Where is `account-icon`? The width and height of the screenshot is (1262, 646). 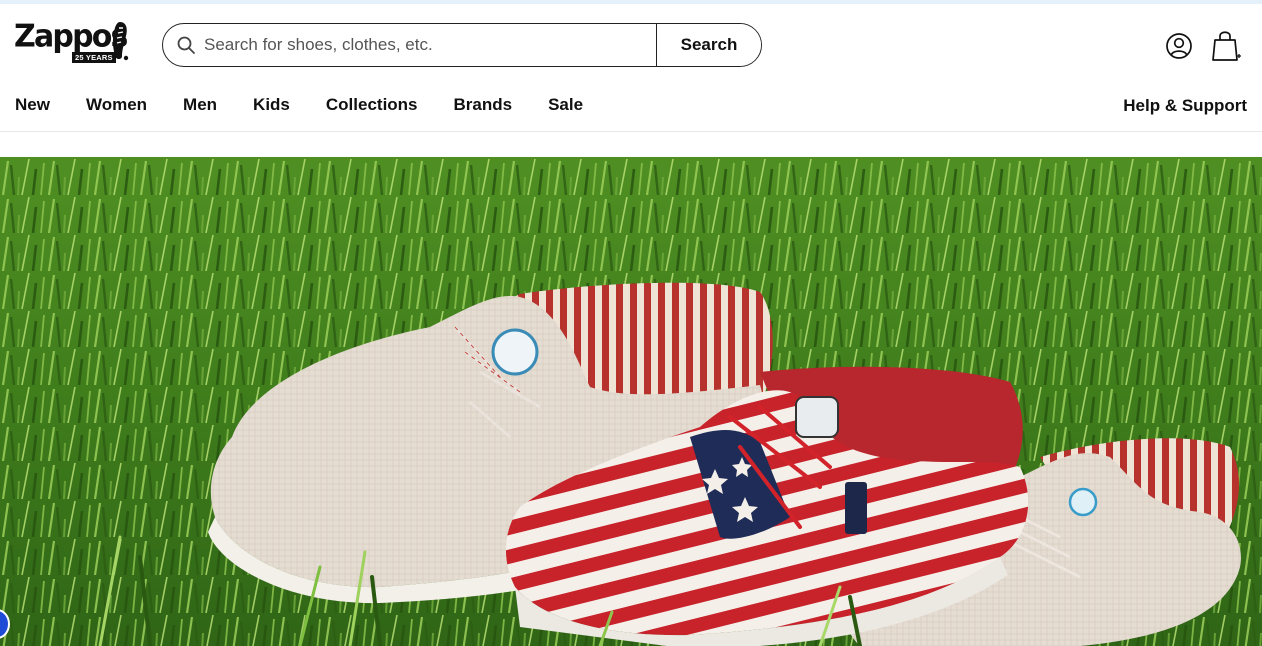 account-icon is located at coordinates (1179, 46).